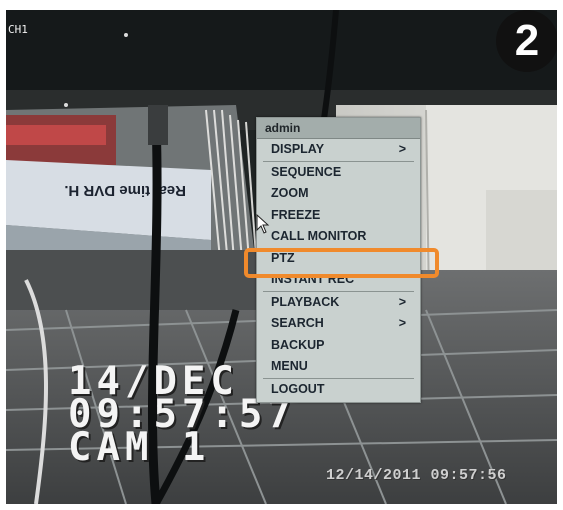 The image size is (563, 510). I want to click on menu-item-label: PLAYBACK, so click(305, 301).